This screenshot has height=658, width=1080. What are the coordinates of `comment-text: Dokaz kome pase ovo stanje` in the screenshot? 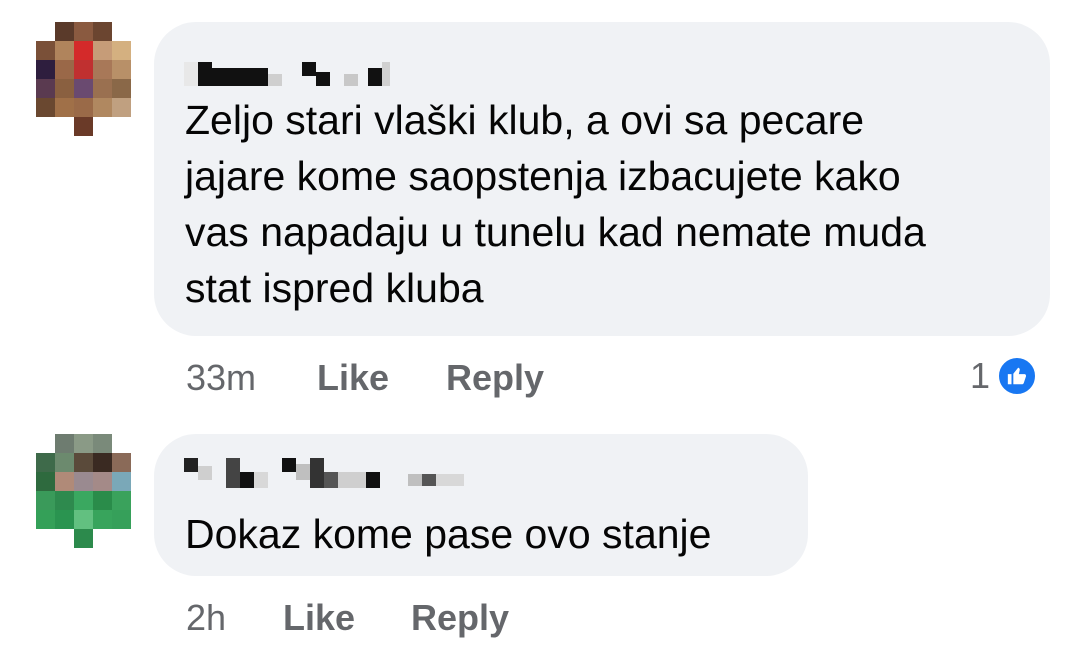 It's located at (448, 534).